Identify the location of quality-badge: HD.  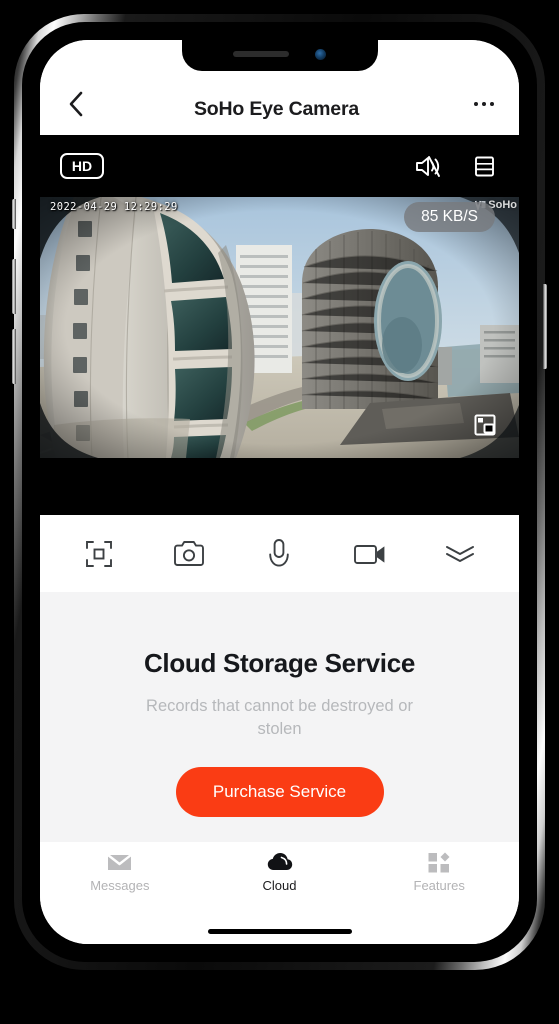
(82, 166).